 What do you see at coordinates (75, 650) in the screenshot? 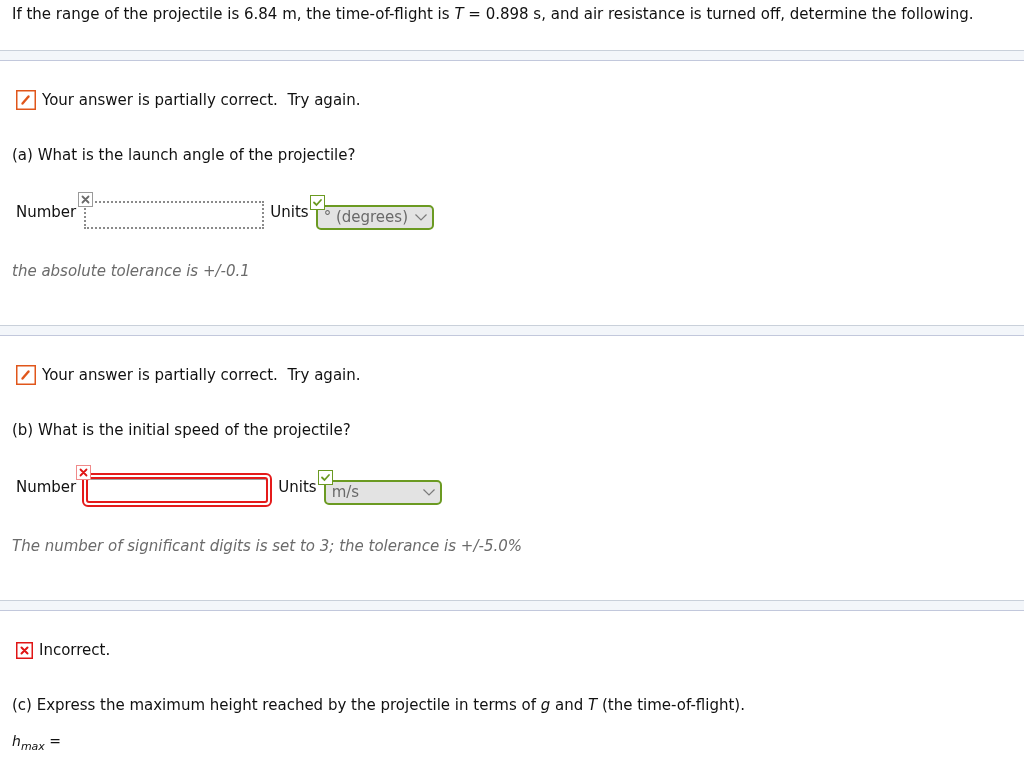
I see `status-message: Incorrect.` at bounding box center [75, 650].